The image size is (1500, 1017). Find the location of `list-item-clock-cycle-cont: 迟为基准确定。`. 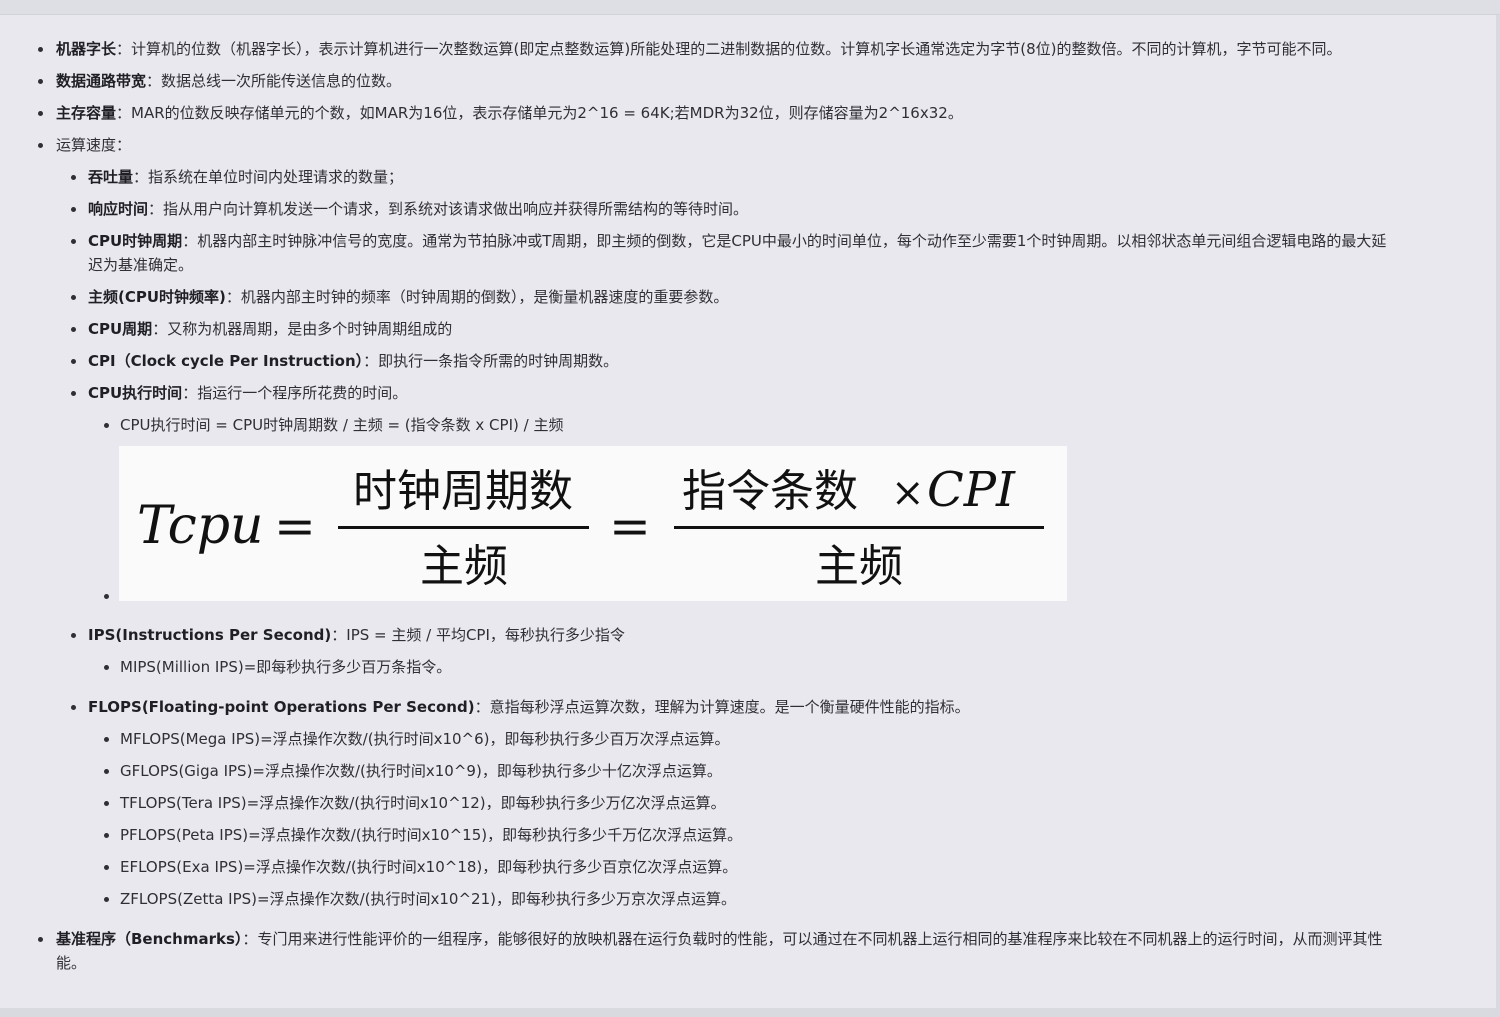

list-item-clock-cycle-cont: 迟为基准确定。 is located at coordinates (140, 265).